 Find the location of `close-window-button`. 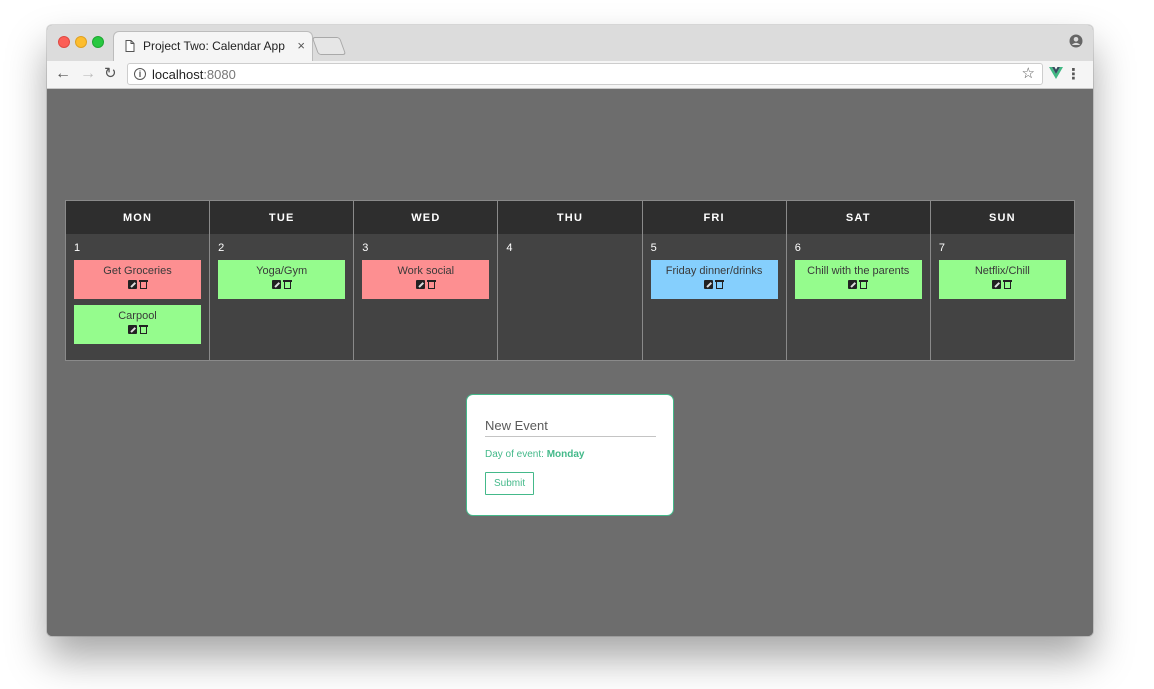

close-window-button is located at coordinates (64, 42).